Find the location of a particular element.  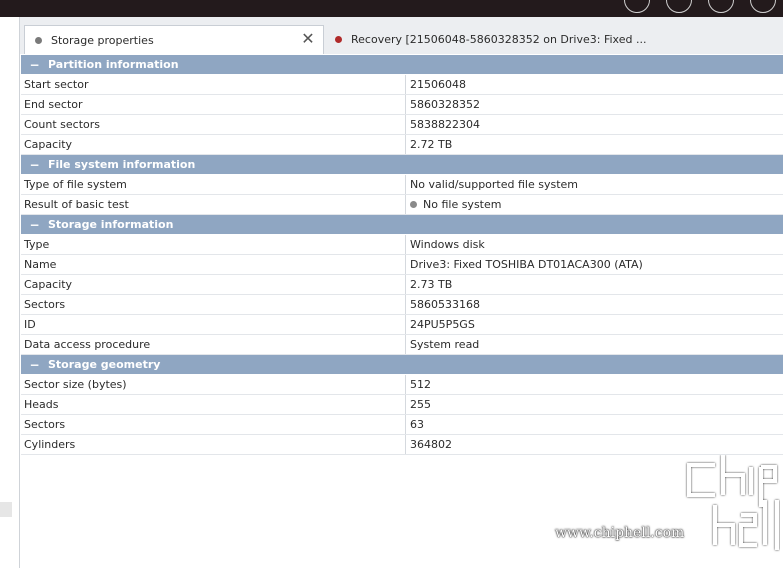

property-value: 21506048 is located at coordinates (438, 84).